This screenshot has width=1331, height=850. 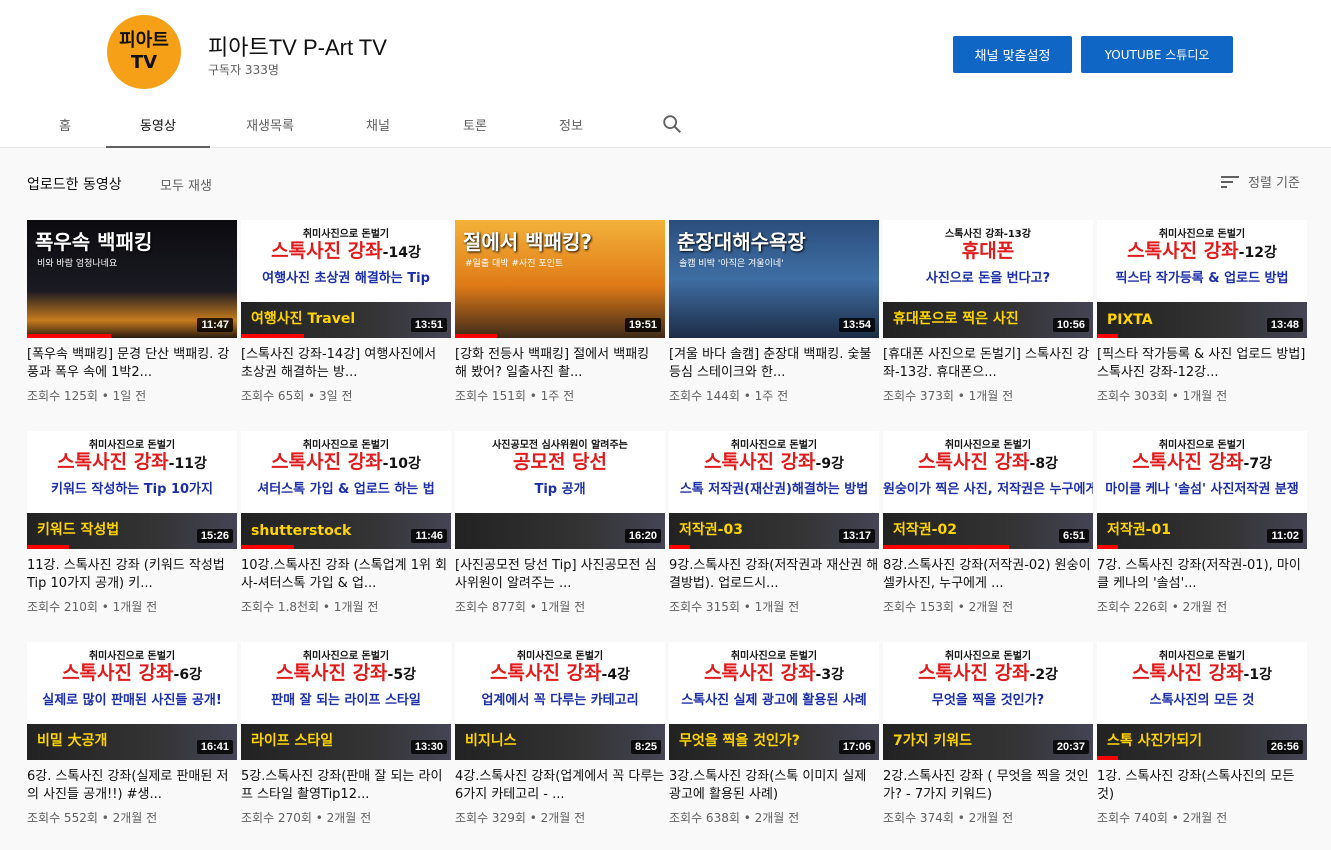 I want to click on thumbnail-strip-text: 휴대폰으로 찍은 사진, so click(x=956, y=319).